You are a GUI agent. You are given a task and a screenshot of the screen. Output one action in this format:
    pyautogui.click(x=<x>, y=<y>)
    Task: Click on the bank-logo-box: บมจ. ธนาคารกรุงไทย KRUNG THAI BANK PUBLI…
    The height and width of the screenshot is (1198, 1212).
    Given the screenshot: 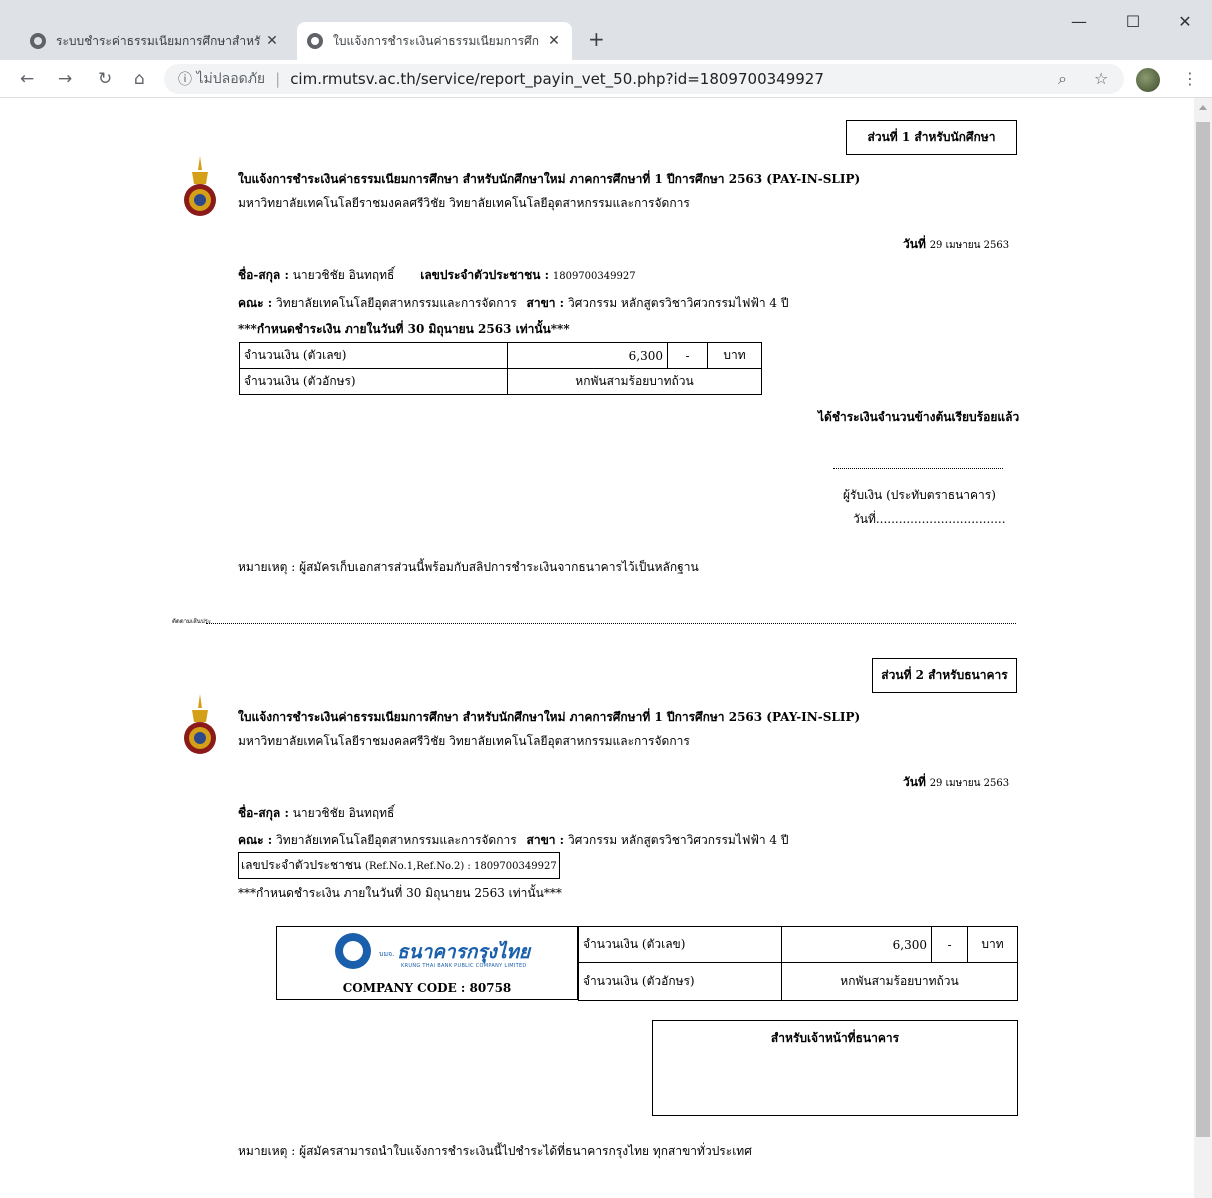 What is the action you would take?
    pyautogui.click(x=427, y=963)
    